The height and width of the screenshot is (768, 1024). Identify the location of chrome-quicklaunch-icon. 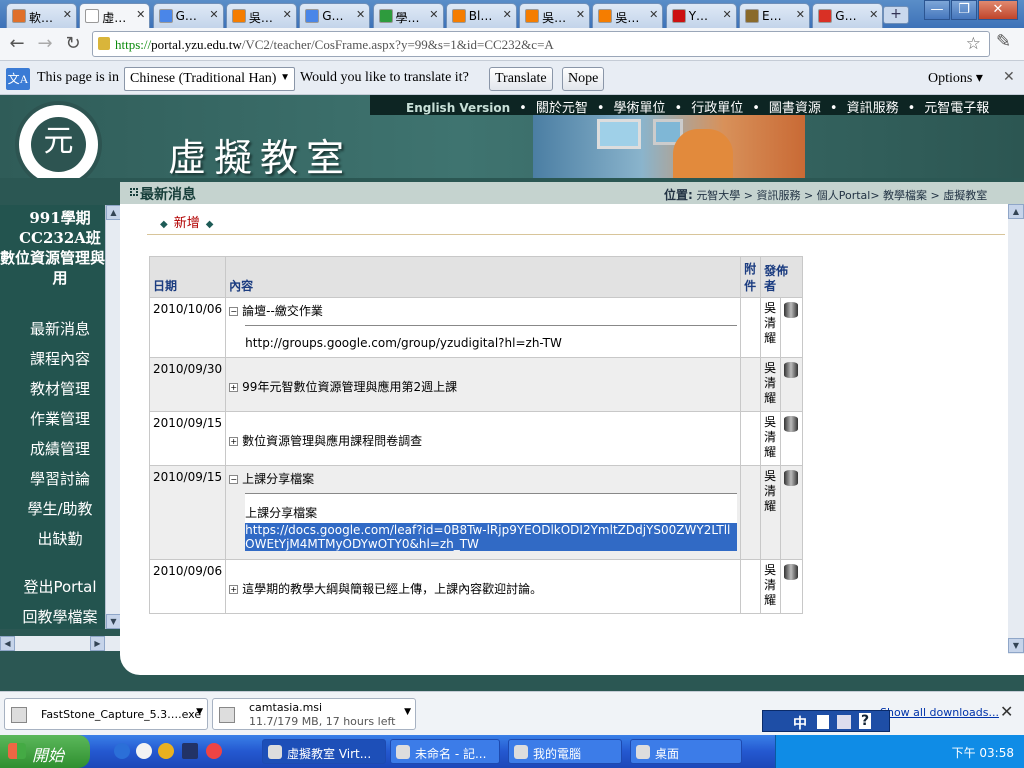
(214, 751).